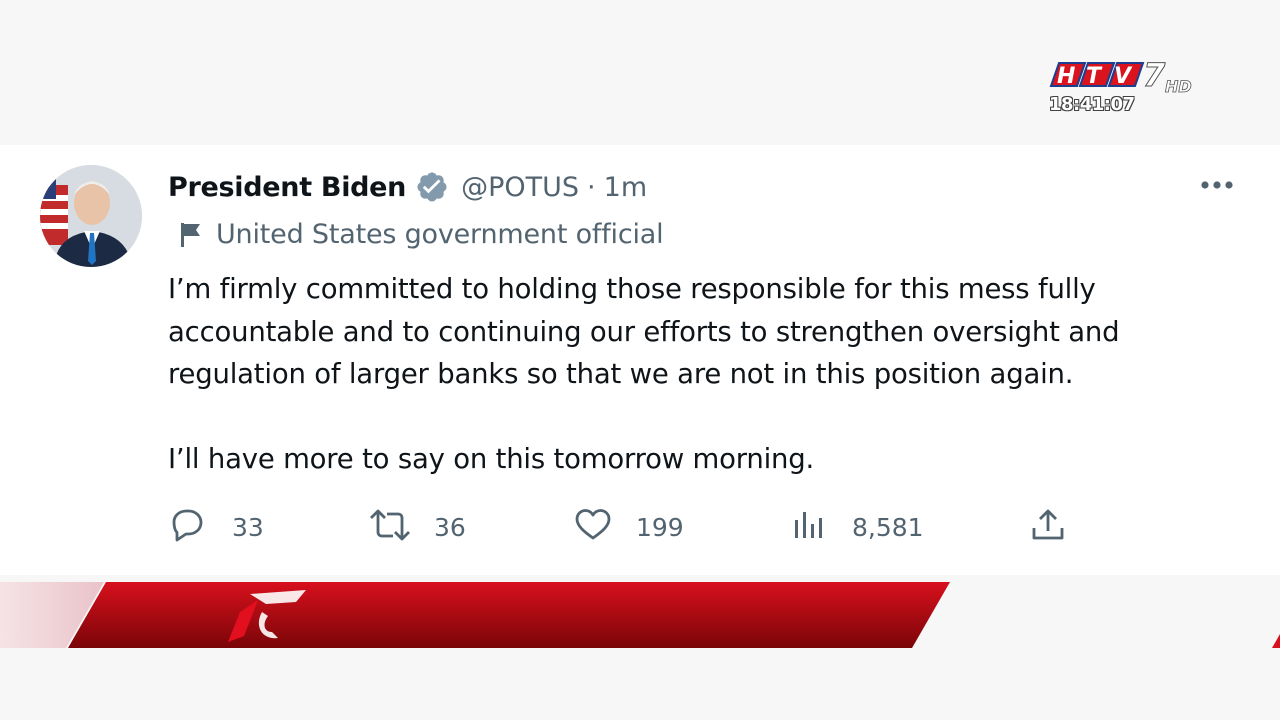  Describe the element at coordinates (191, 235) in the screenshot. I see `flag-icon` at that location.